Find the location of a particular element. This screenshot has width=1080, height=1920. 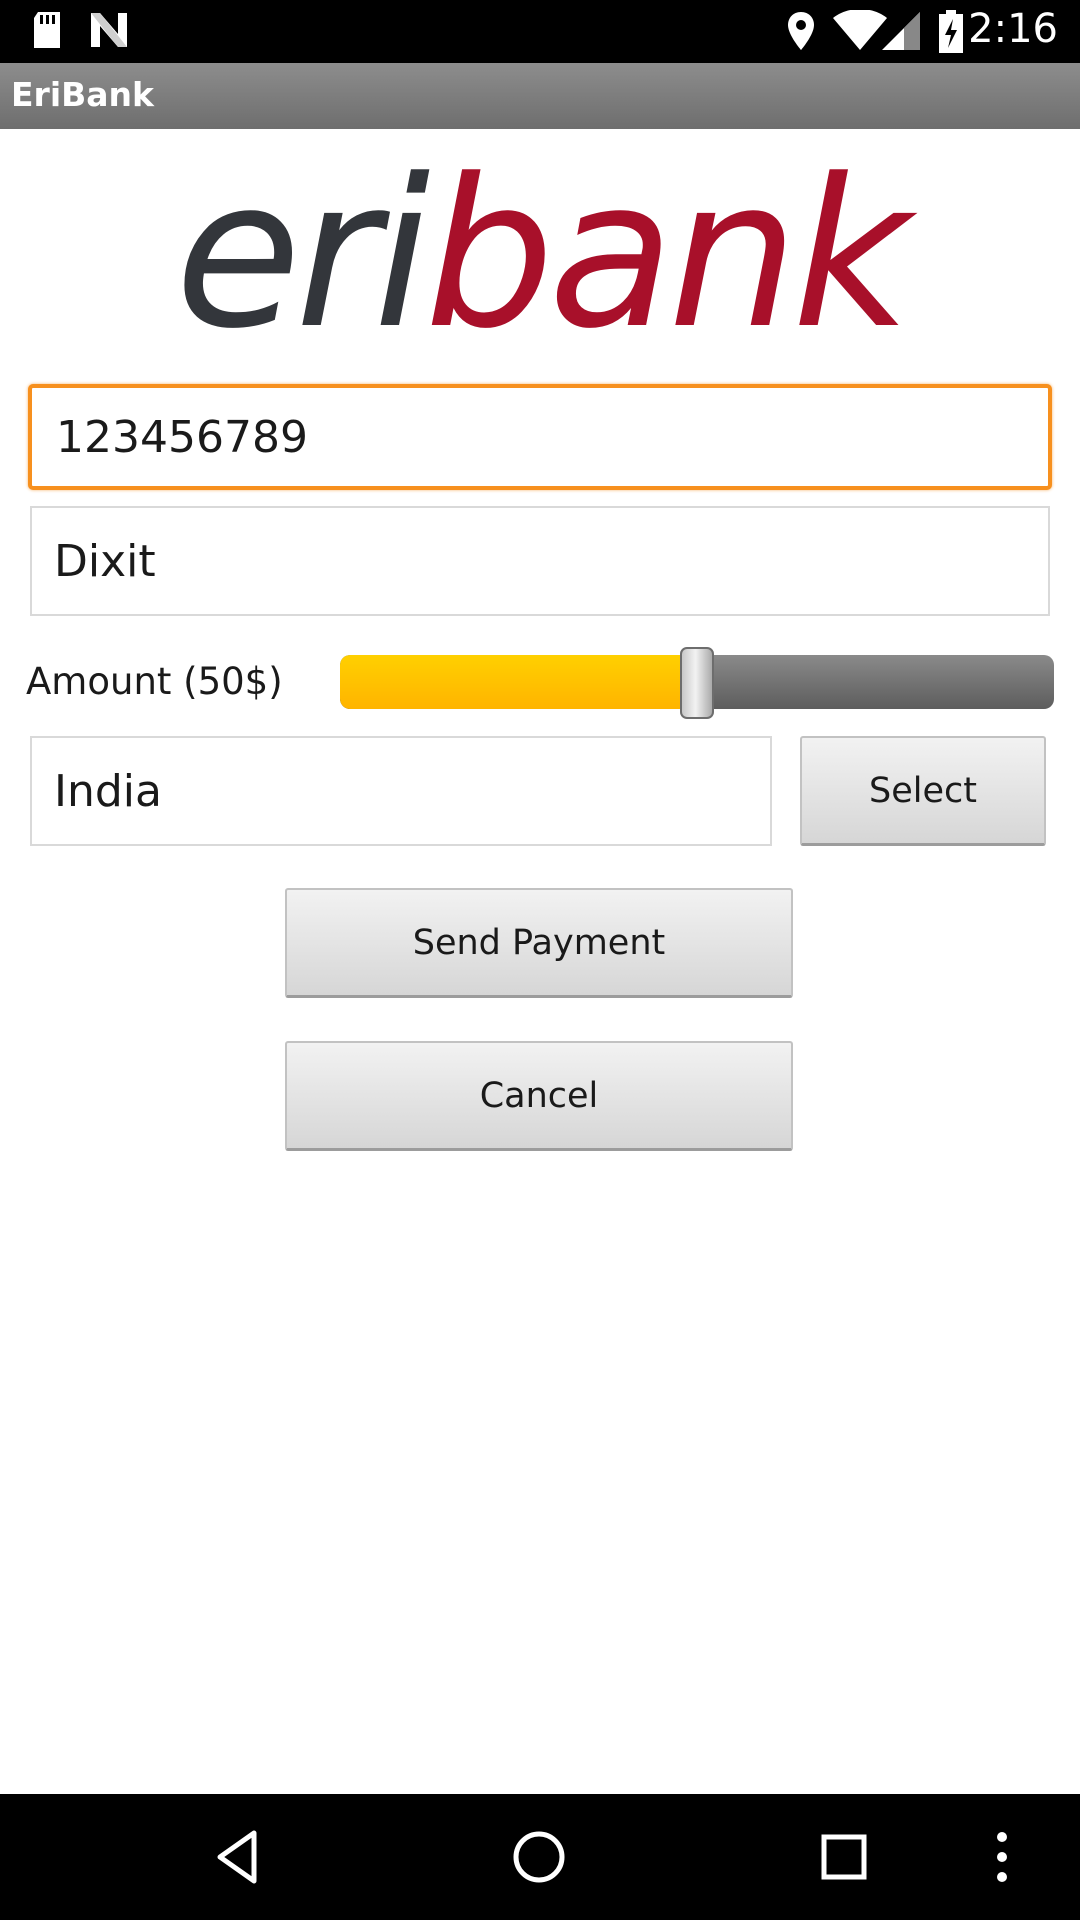

logo-text-bank: bank is located at coordinates (667, 255).